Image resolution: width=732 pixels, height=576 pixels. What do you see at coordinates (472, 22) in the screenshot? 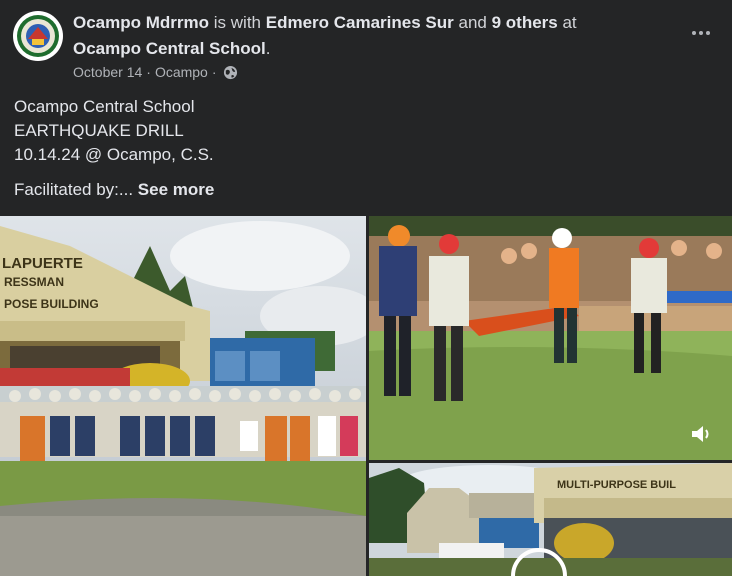
I see `and-text: and` at bounding box center [472, 22].